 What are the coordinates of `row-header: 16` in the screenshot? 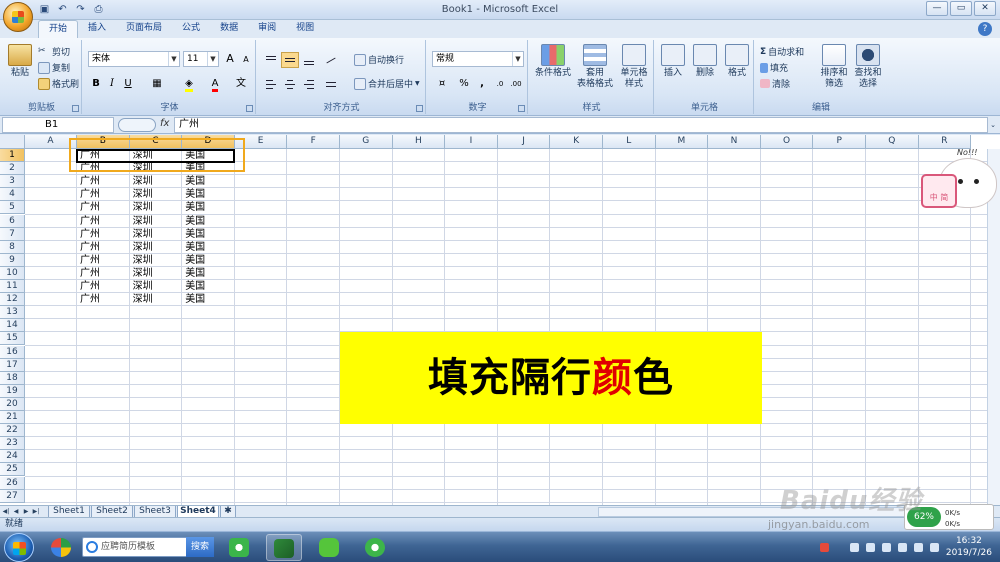 It's located at (12, 352).